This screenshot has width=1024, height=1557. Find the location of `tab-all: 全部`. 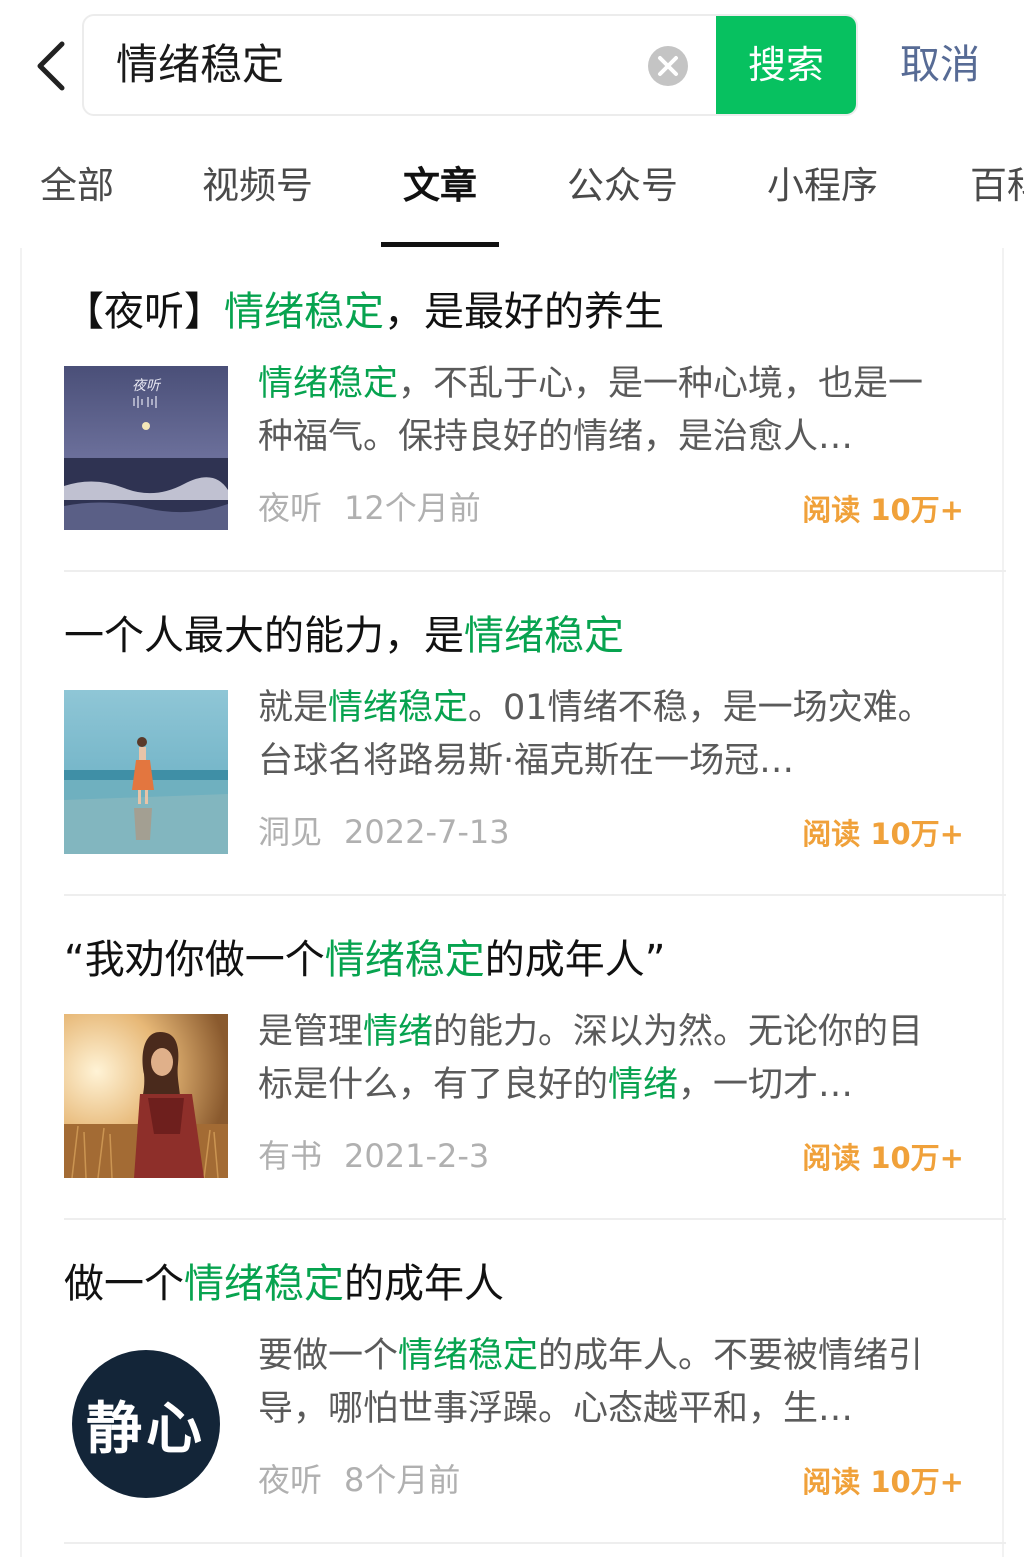

tab-all: 全部 is located at coordinates (77, 189).